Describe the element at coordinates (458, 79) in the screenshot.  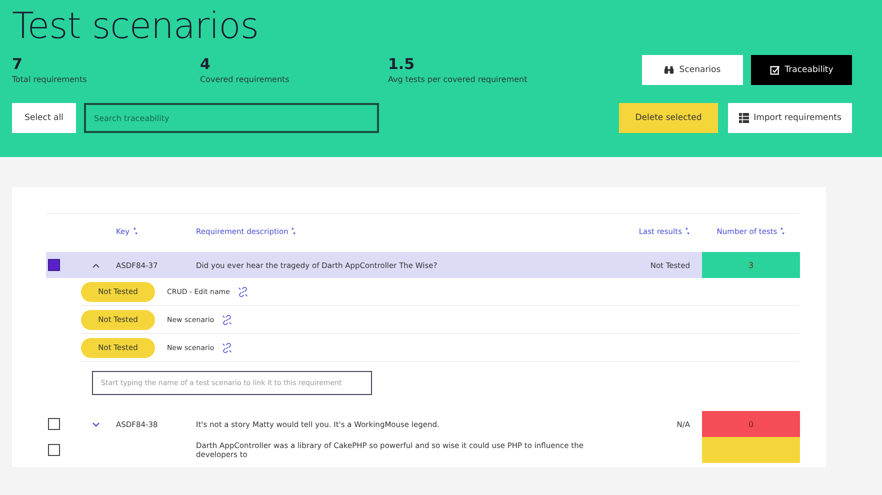
I see `stat-label: Avg tests per covered requirement` at that location.